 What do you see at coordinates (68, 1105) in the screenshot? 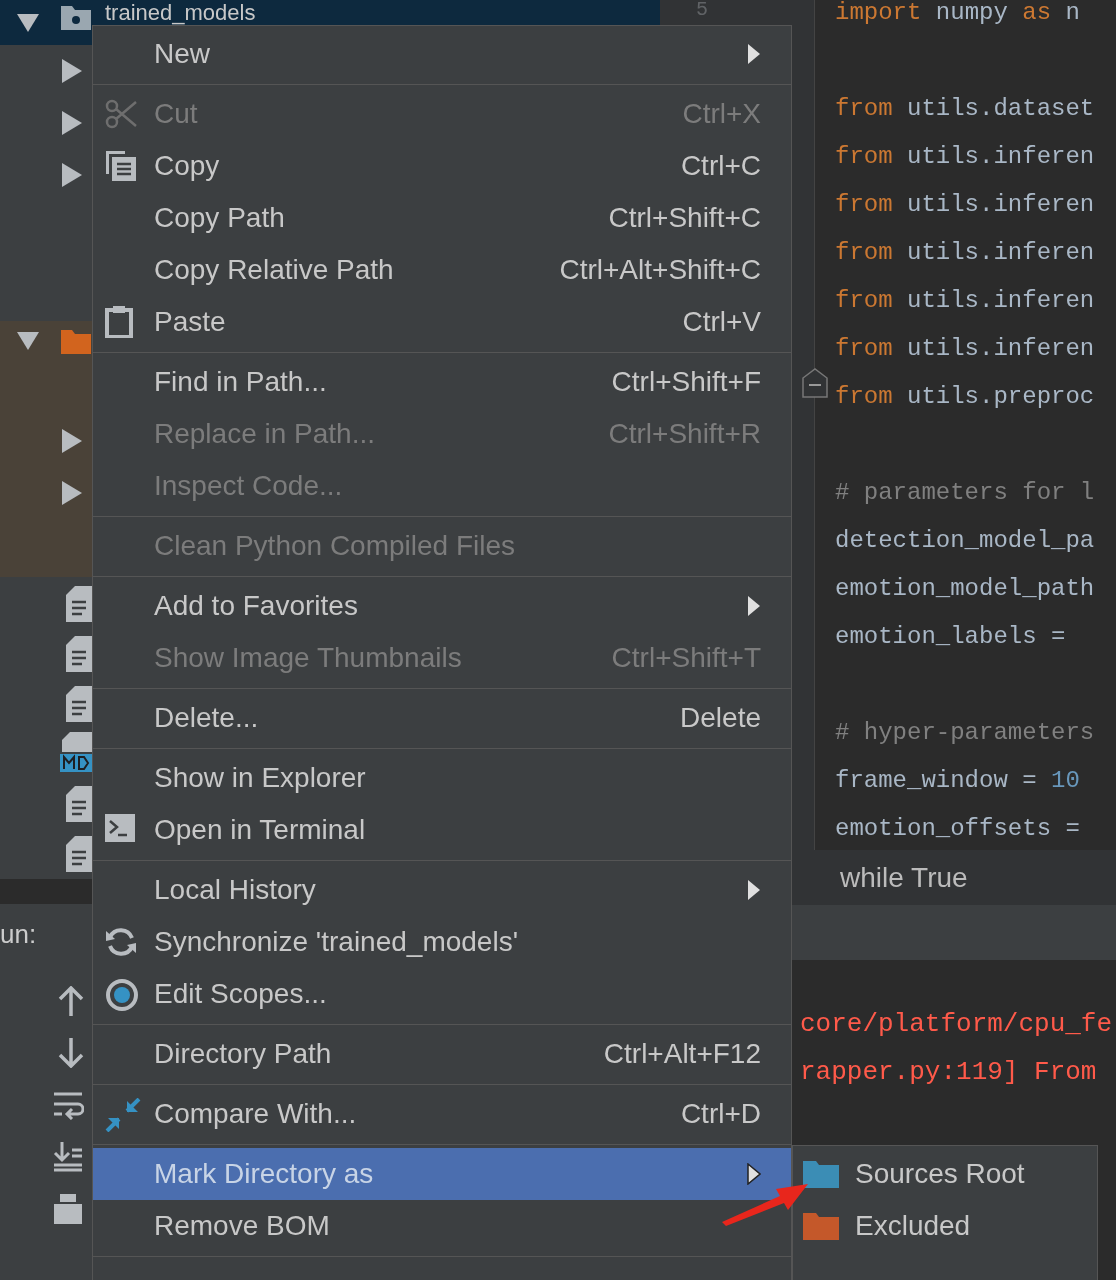
I see `wrap-icon` at bounding box center [68, 1105].